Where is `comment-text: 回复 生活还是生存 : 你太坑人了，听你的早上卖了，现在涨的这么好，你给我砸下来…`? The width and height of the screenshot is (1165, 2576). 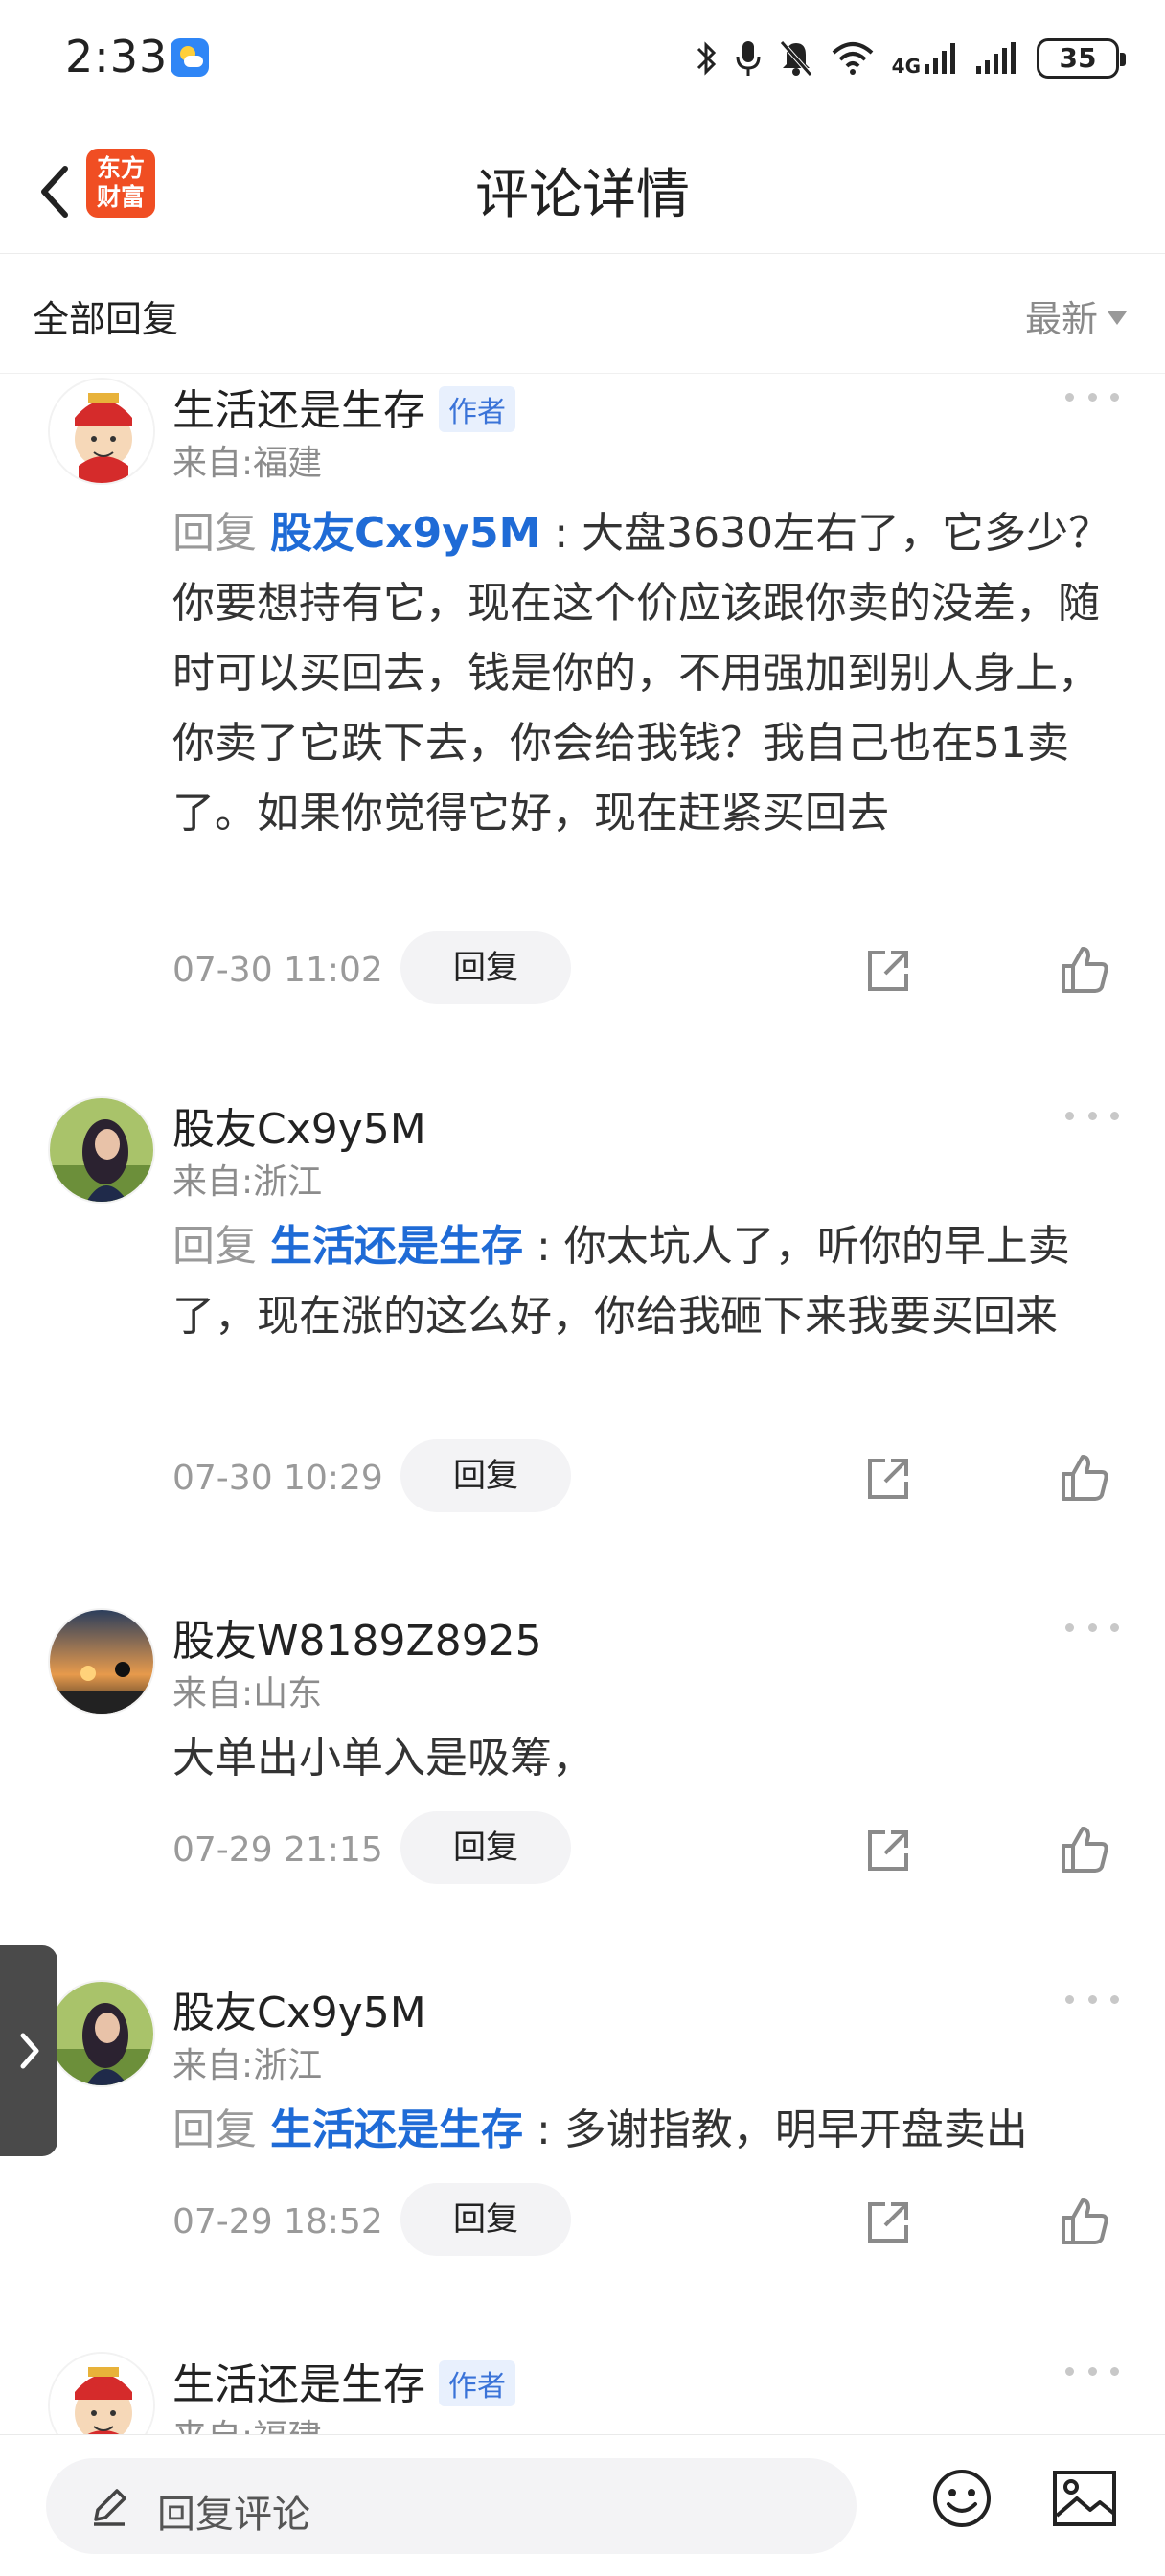
comment-text: 回复 生活还是生存 : 你太坑人了，听你的早上卖了，现在涨的这么好，你给我砸下来… is located at coordinates (646, 1281).